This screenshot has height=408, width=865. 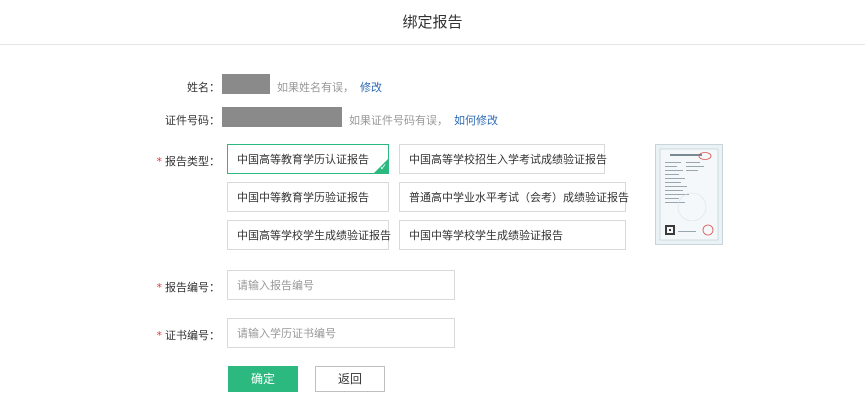 What do you see at coordinates (314, 235) in the screenshot?
I see `option-label: 中国高等学校学生成绩验证报告` at bounding box center [314, 235].